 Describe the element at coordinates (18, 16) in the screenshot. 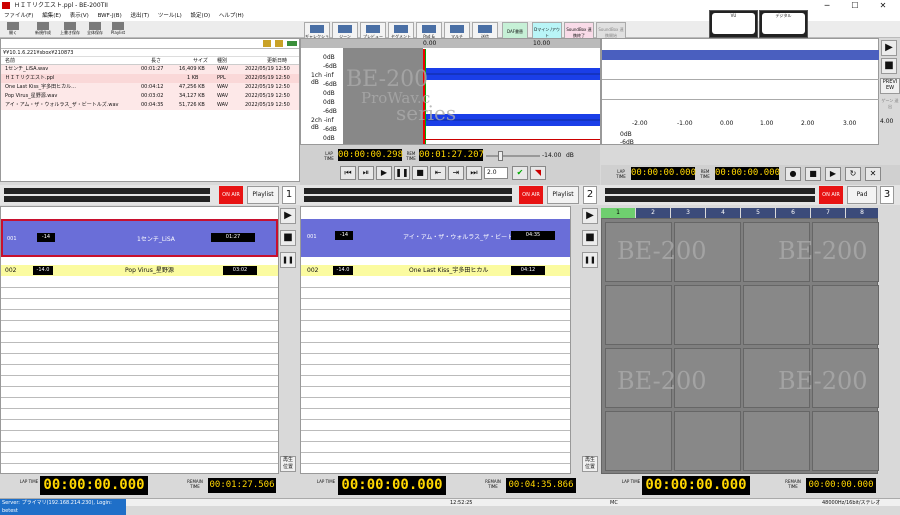

I see `menu-file: ファイル(F)` at that location.